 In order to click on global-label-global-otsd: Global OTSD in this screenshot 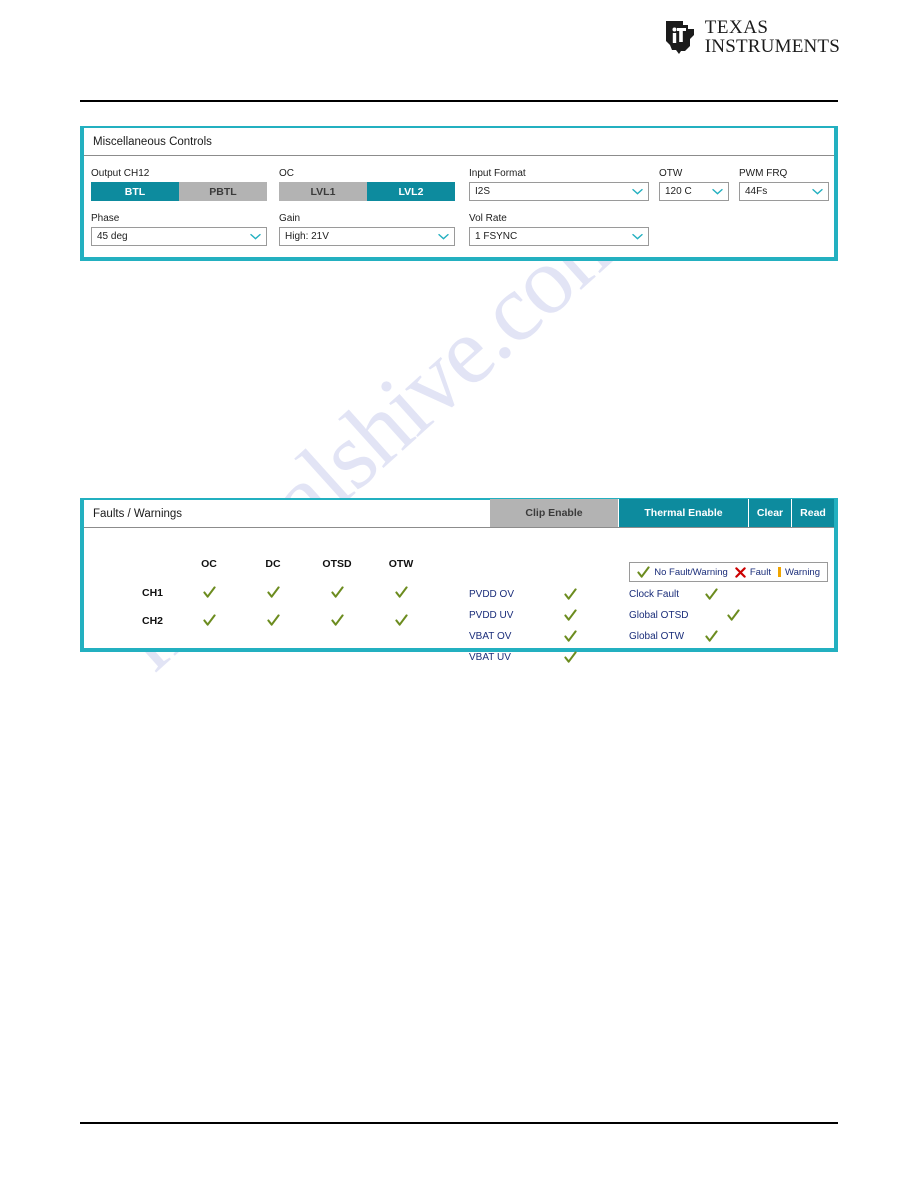, I will do `click(659, 615)`.